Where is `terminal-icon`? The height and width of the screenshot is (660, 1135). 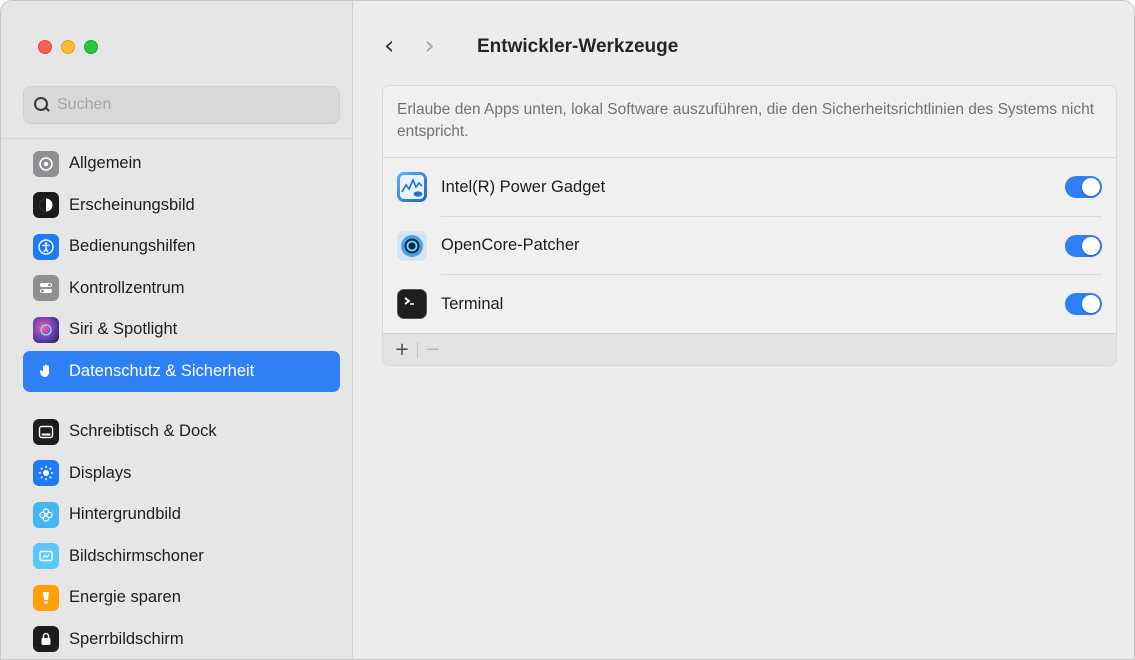 terminal-icon is located at coordinates (412, 304).